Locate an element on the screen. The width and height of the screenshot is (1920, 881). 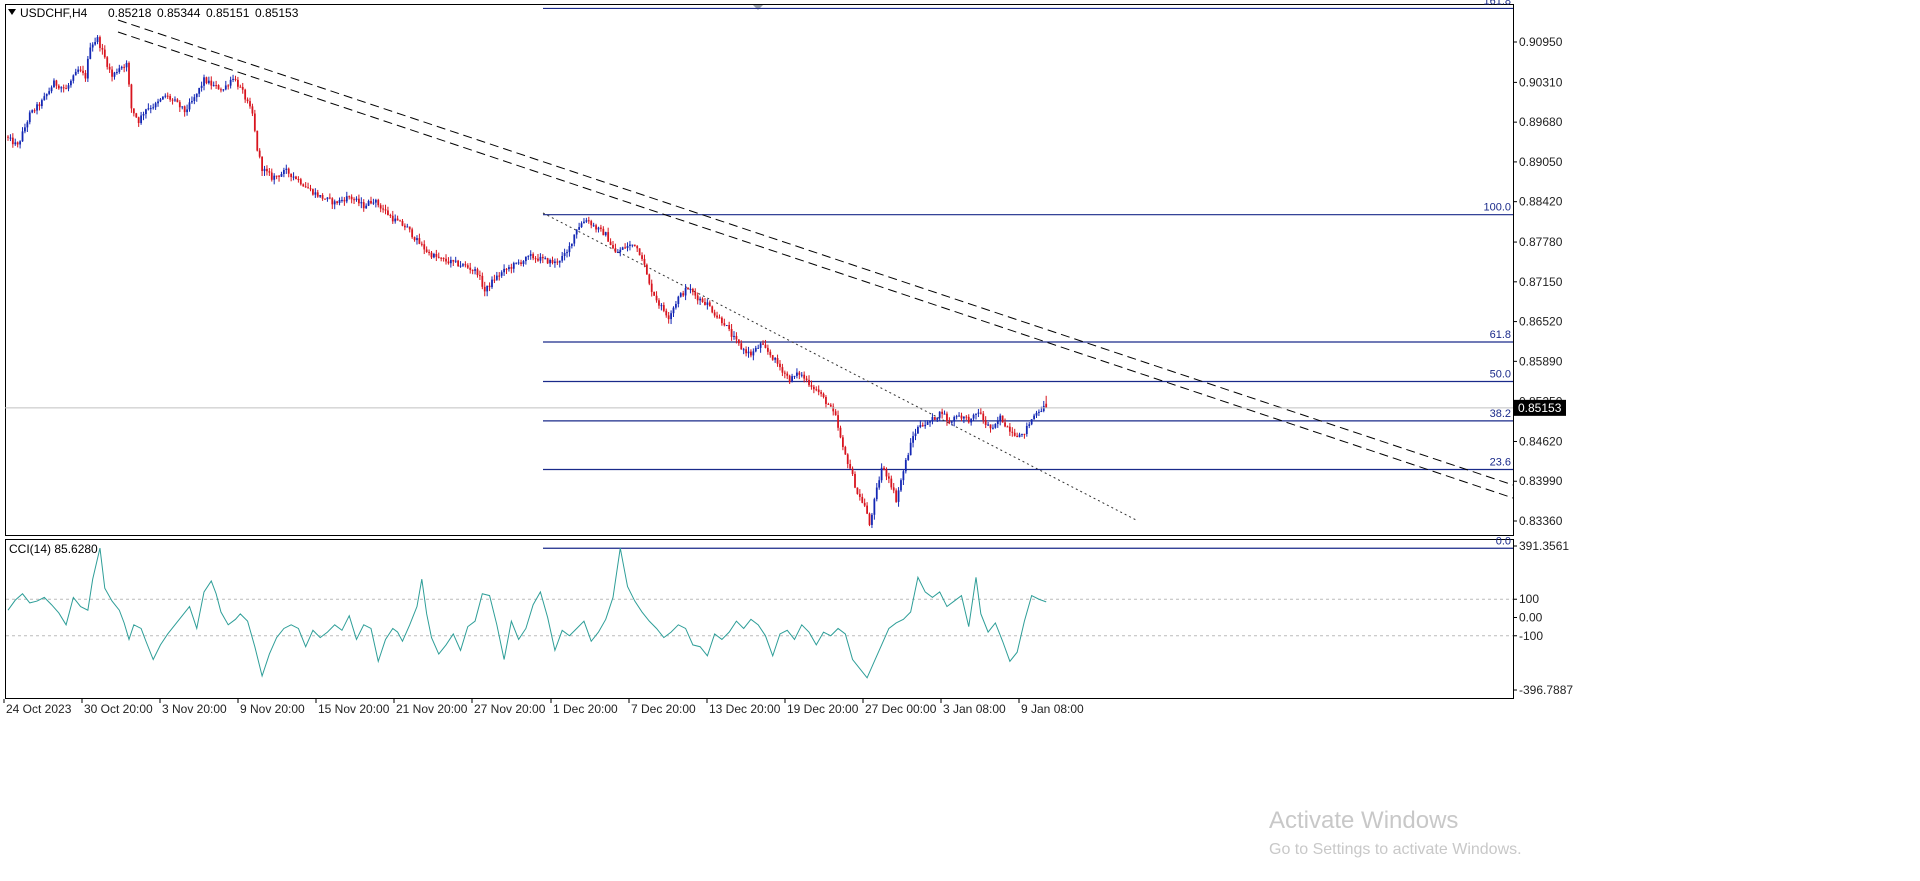
symbol-label: USDCHF,H4 is located at coordinates (54, 13).